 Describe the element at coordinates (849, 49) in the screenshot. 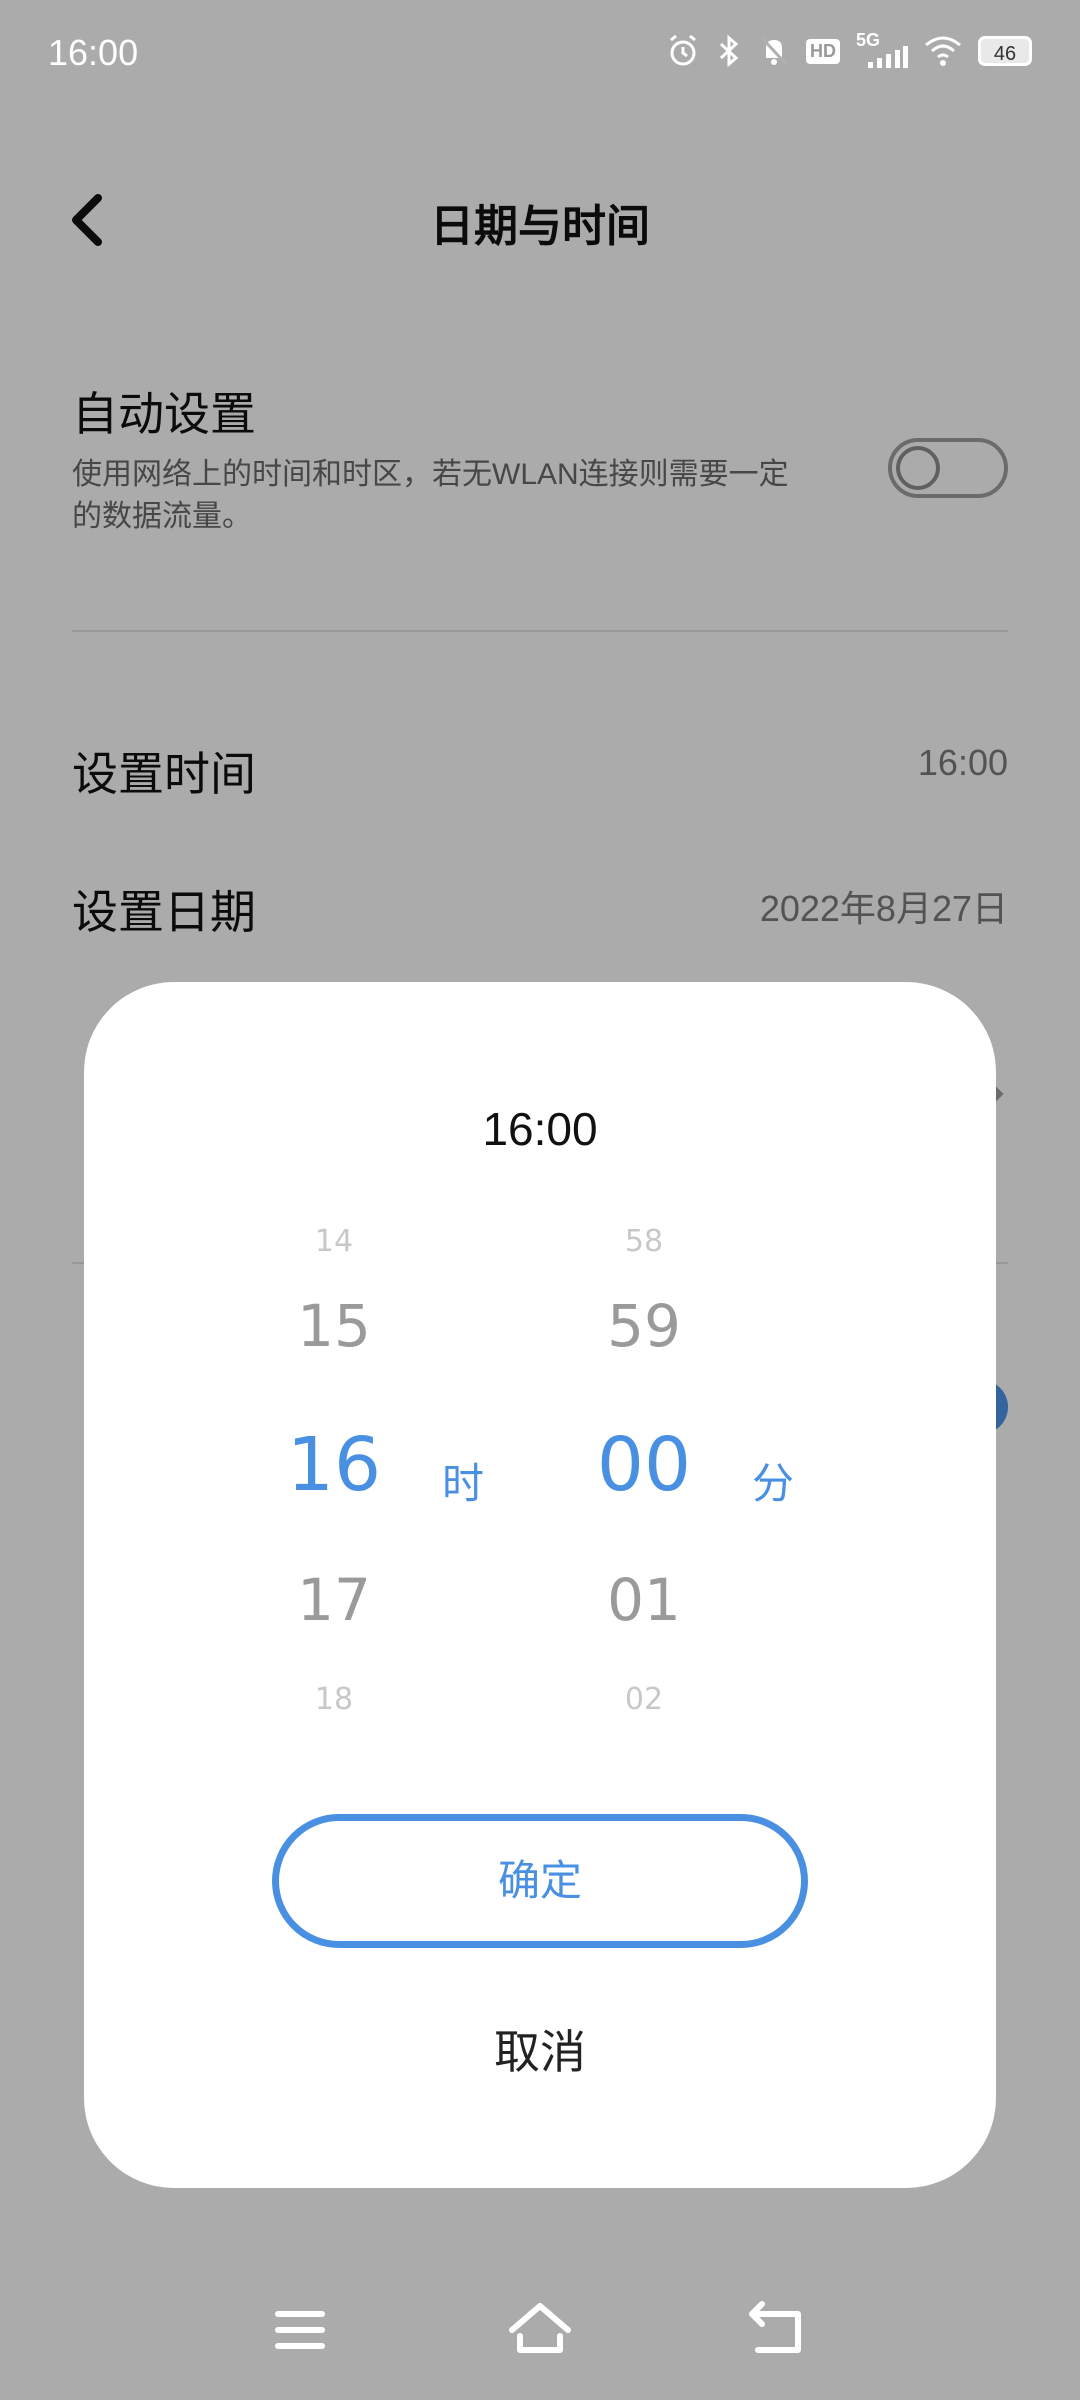

I see `status-icons: HD 5G 46` at that location.